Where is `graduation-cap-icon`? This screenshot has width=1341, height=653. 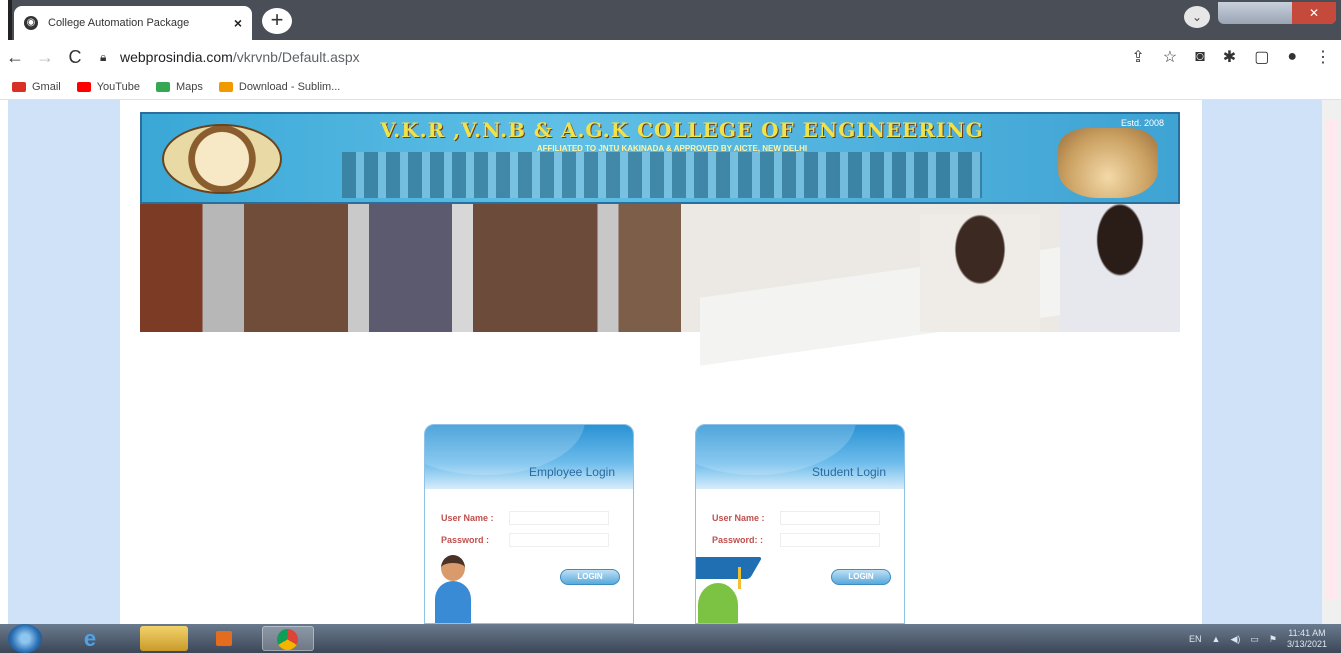
graduation-cap-icon is located at coordinates (731, 590).